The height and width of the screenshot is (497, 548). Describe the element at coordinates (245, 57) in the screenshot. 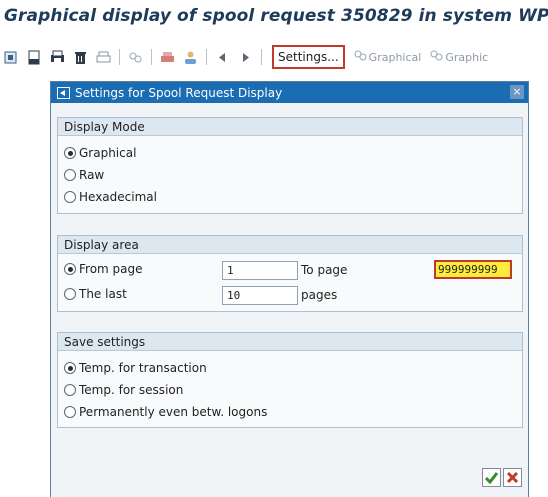

I see `next-icon` at that location.